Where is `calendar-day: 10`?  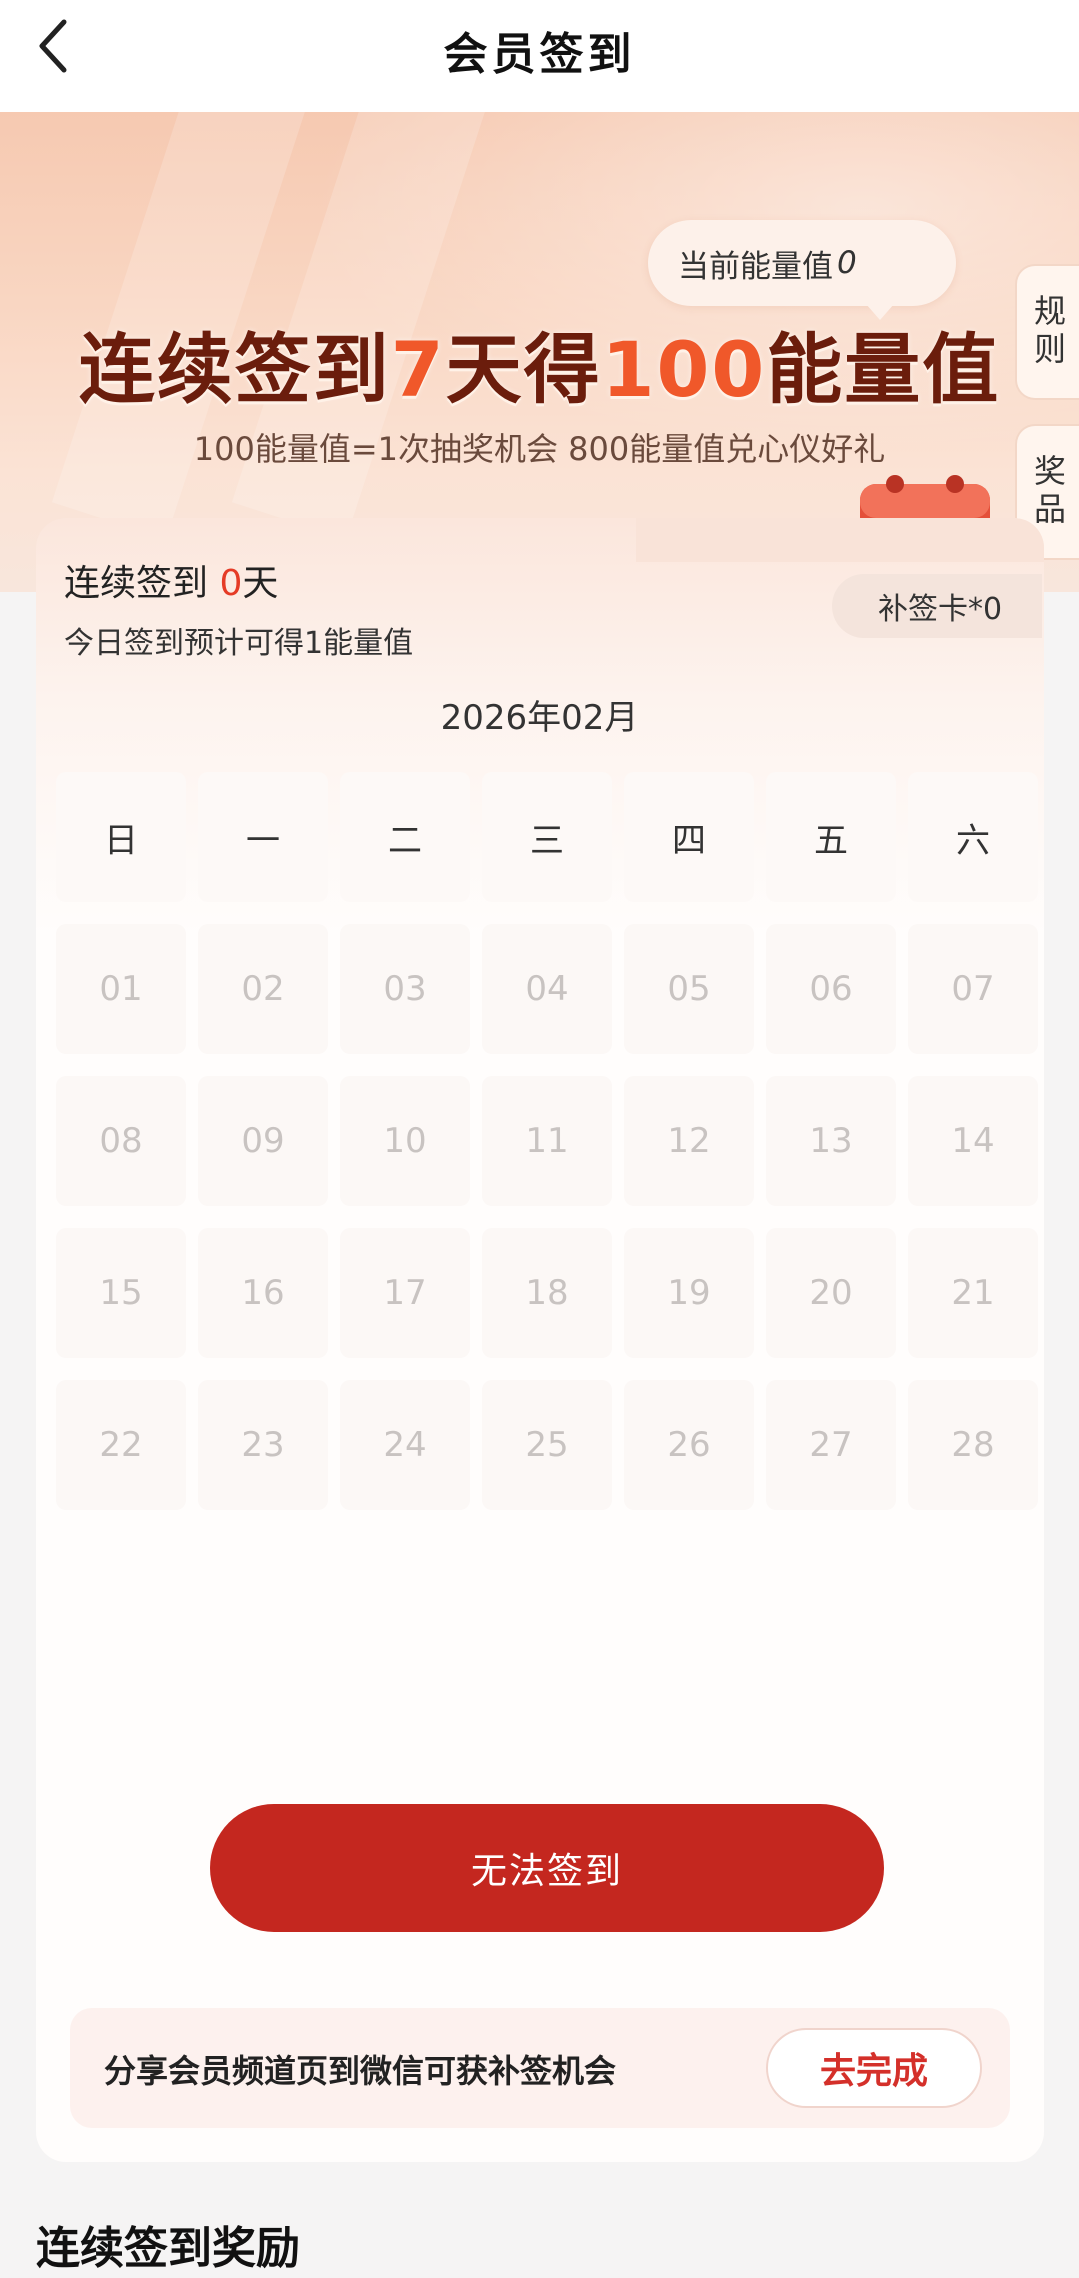 calendar-day: 10 is located at coordinates (405, 1141).